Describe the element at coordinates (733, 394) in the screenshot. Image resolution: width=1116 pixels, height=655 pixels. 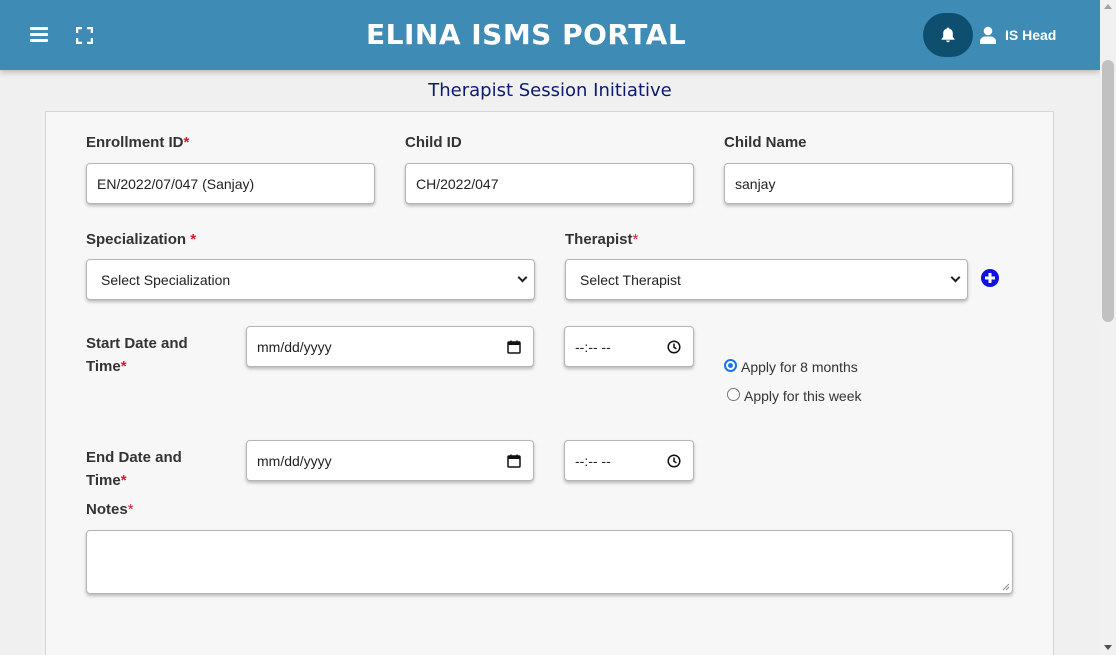
I see `apply-this-week-radio` at that location.